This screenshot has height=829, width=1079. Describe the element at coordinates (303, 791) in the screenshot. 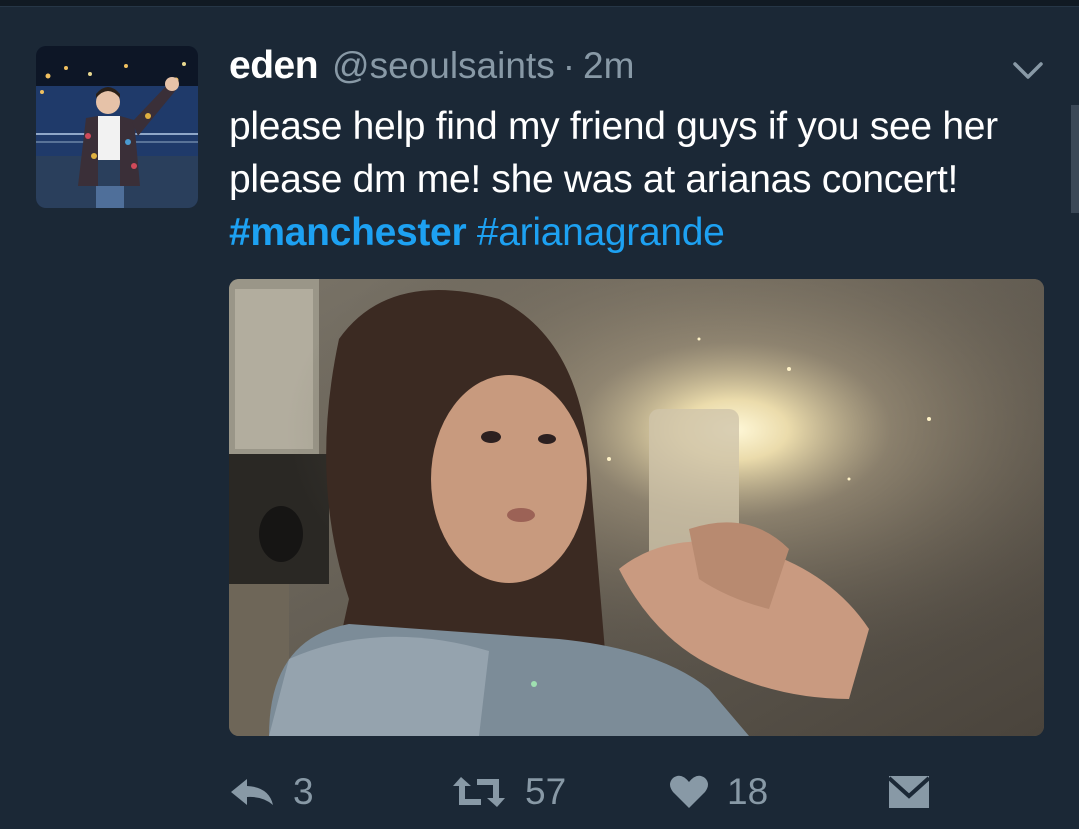

I see `reply-count: 3` at that location.